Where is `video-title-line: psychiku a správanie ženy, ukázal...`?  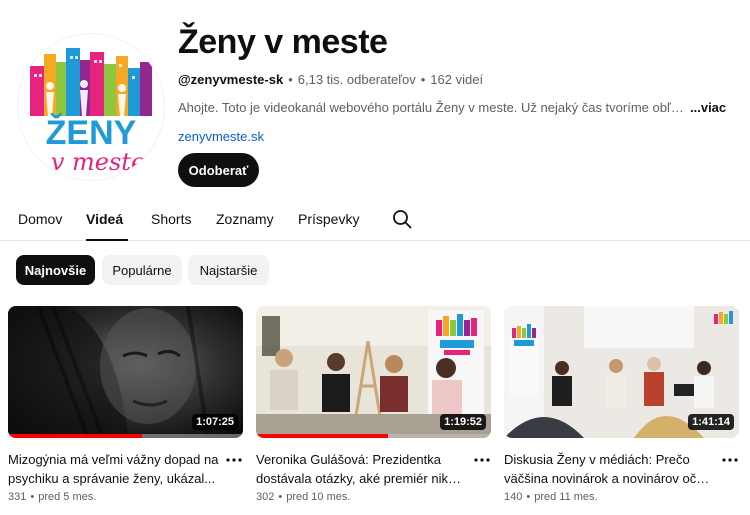 video-title-line: psychiku a správanie ženy, ukázal... is located at coordinates (112, 478).